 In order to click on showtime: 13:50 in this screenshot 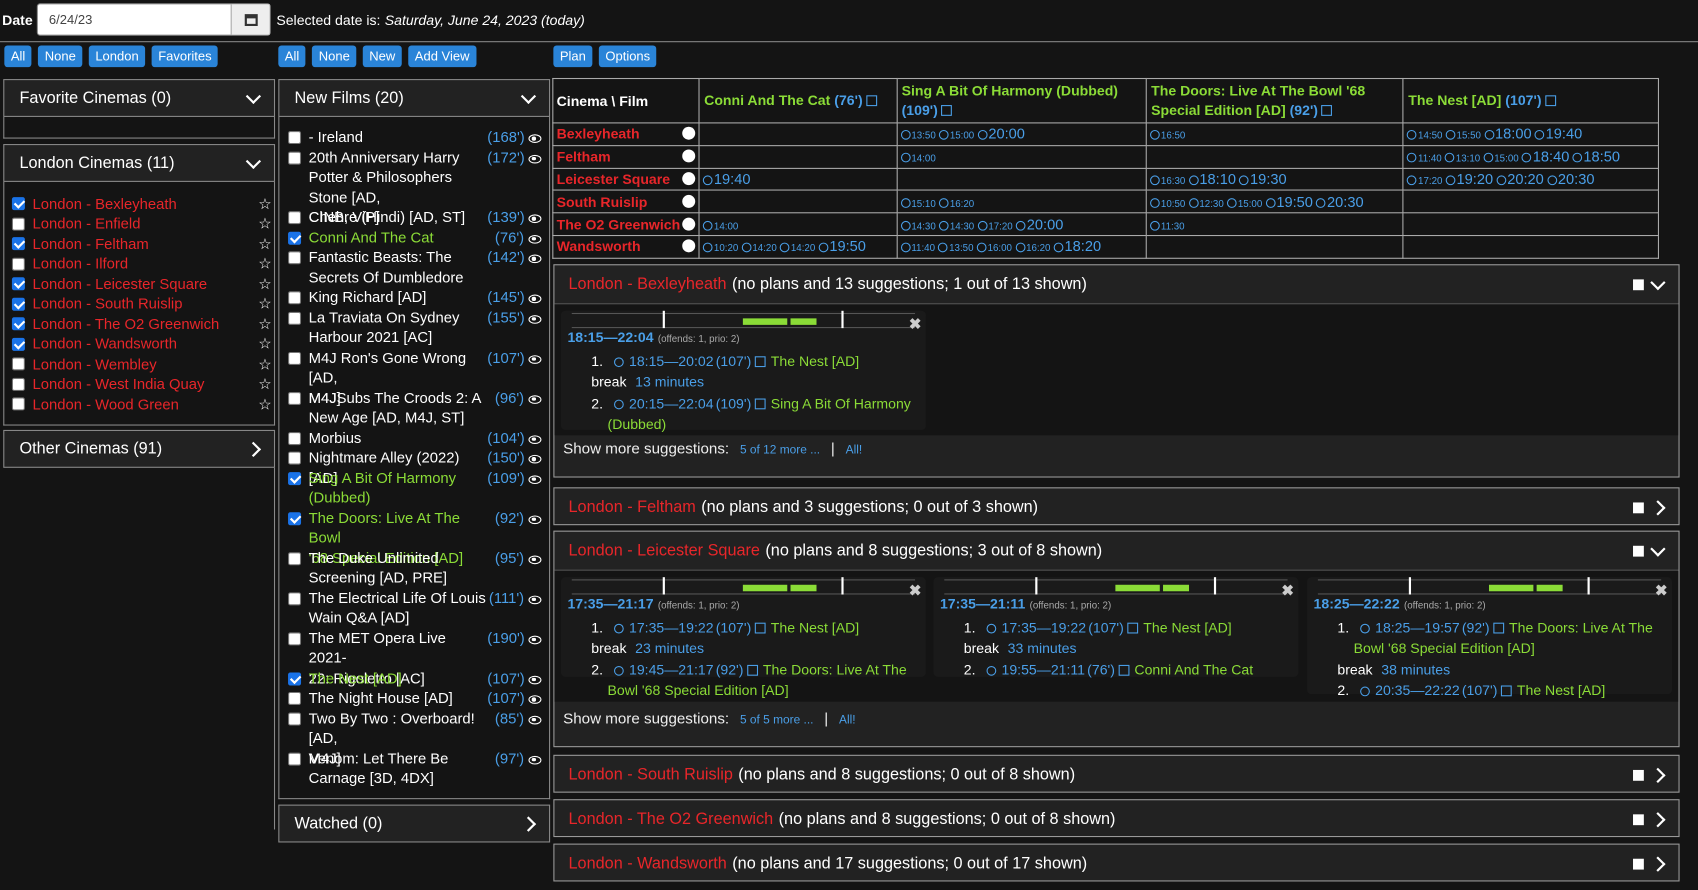, I will do `click(918, 134)`.